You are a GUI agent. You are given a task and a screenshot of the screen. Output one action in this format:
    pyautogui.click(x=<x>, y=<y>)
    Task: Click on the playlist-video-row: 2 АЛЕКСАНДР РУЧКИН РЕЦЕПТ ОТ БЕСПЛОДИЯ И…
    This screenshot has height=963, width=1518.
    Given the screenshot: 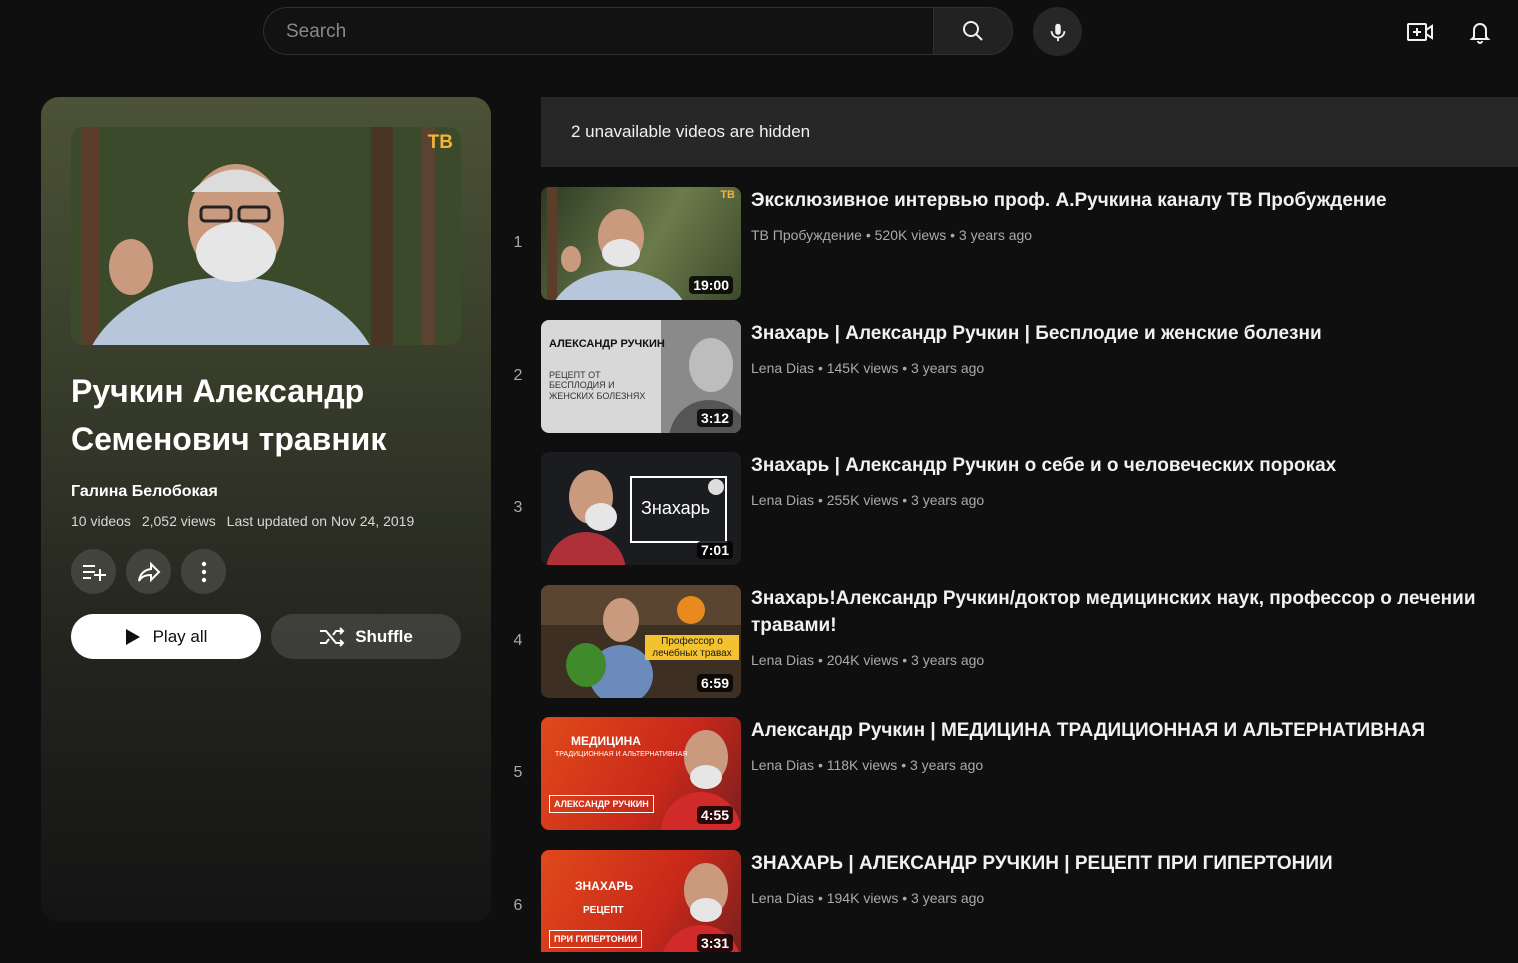 What is the action you would take?
    pyautogui.click(x=1011, y=376)
    